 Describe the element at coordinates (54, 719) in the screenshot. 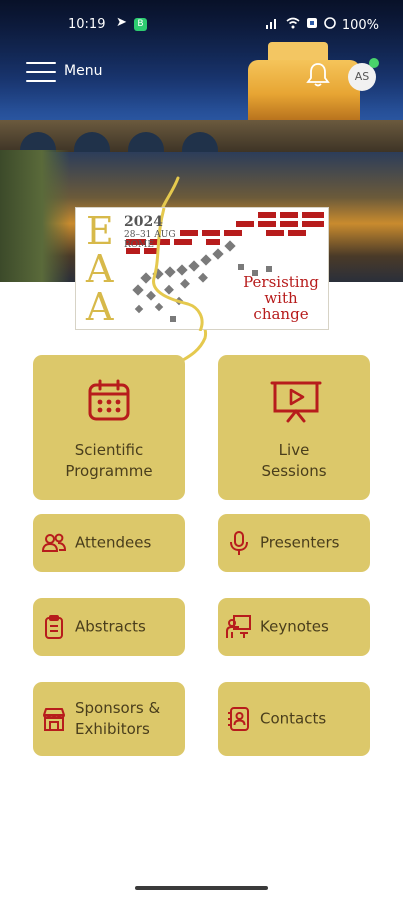

I see `storefront-icon` at that location.